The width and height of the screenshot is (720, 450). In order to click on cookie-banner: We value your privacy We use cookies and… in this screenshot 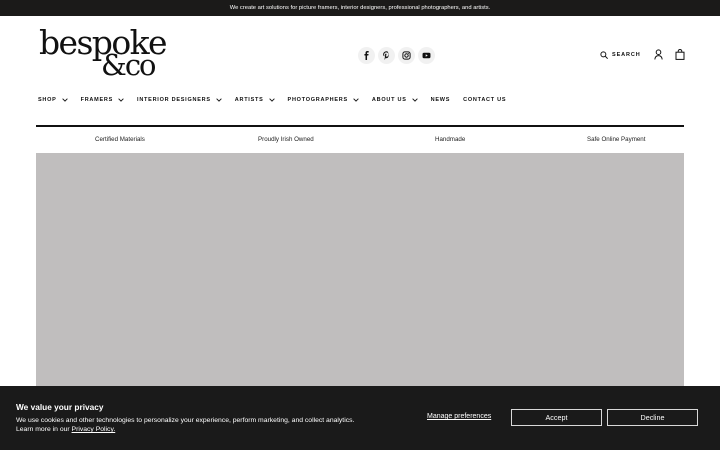, I will do `click(360, 418)`.